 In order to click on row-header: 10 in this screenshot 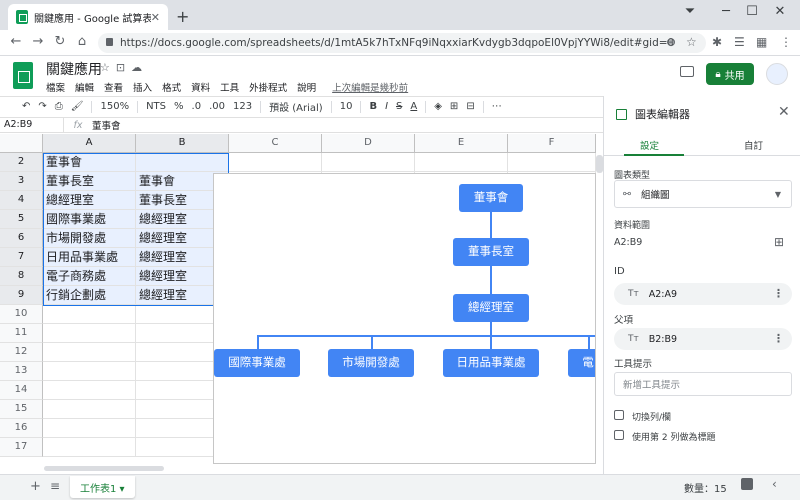, I will do `click(21, 314)`.